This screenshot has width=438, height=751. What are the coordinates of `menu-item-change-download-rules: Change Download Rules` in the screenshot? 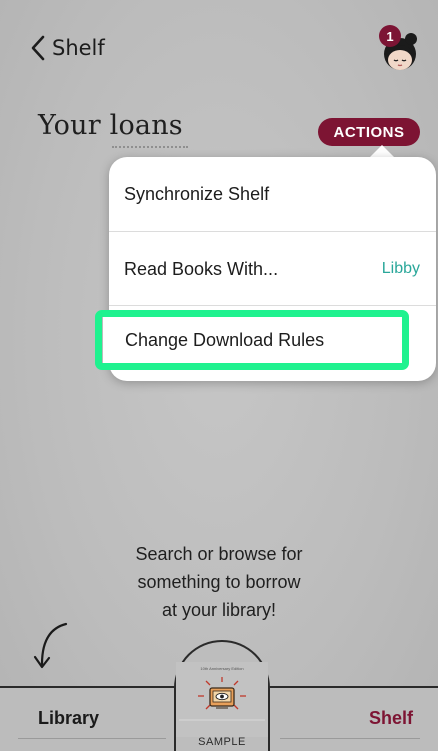 It's located at (252, 340).